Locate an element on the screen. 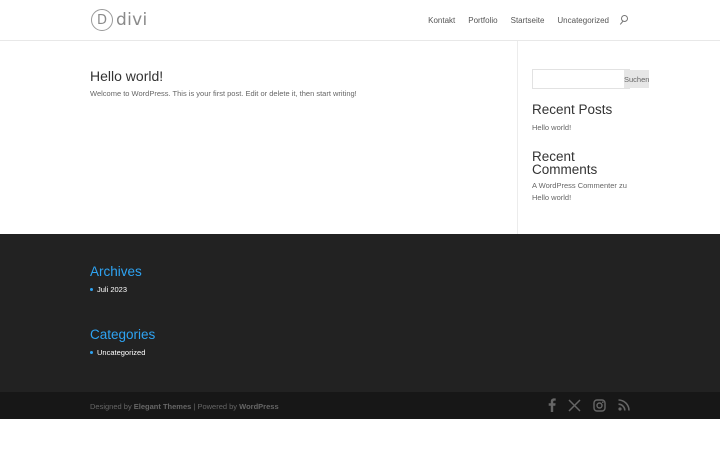 This screenshot has width=720, height=450. categories-heading: Categories is located at coordinates (123, 334).